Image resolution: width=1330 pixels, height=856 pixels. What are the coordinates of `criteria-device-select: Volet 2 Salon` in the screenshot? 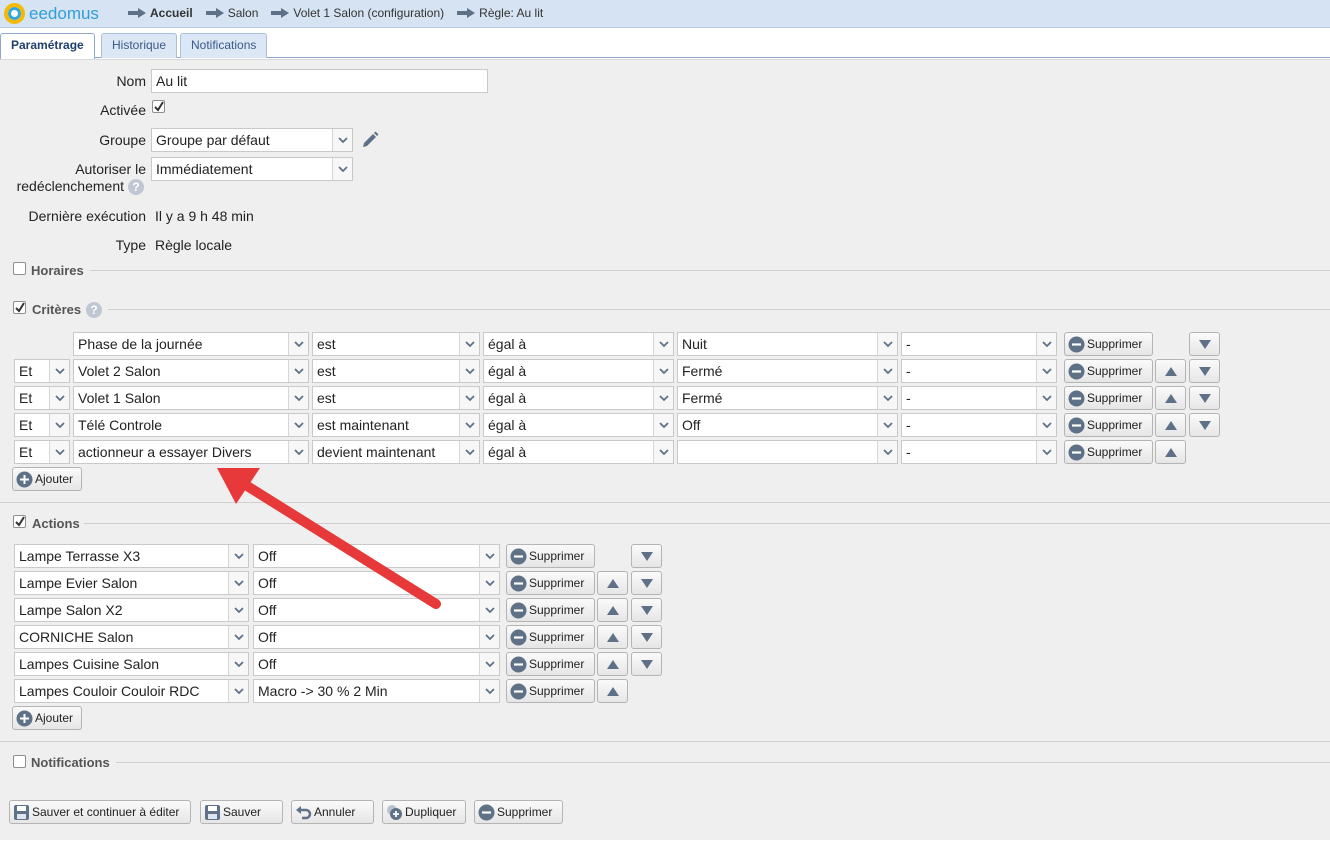 It's located at (191, 371).